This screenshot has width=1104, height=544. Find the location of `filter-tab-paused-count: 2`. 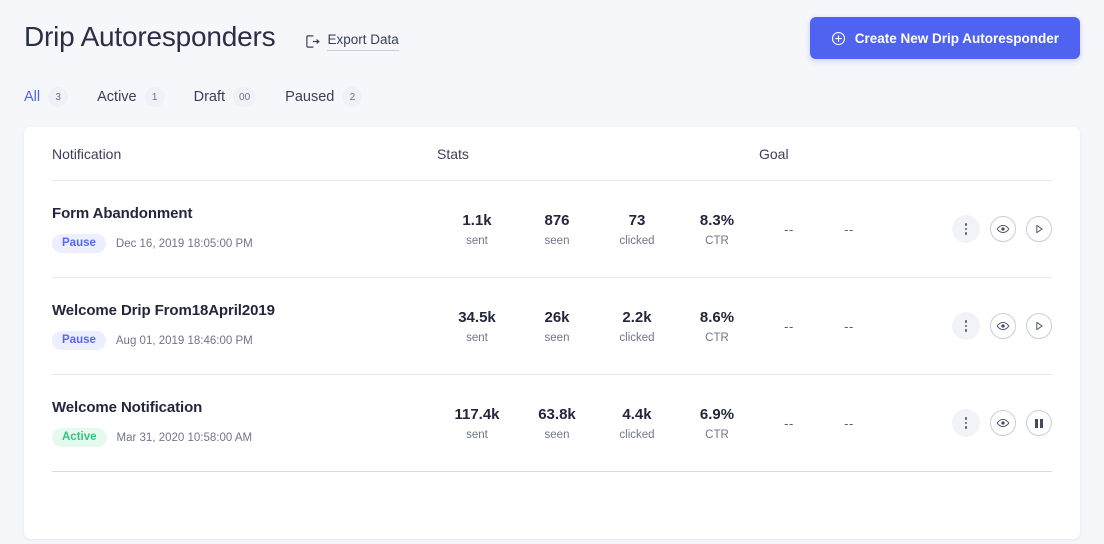

filter-tab-paused-count: 2 is located at coordinates (352, 97).